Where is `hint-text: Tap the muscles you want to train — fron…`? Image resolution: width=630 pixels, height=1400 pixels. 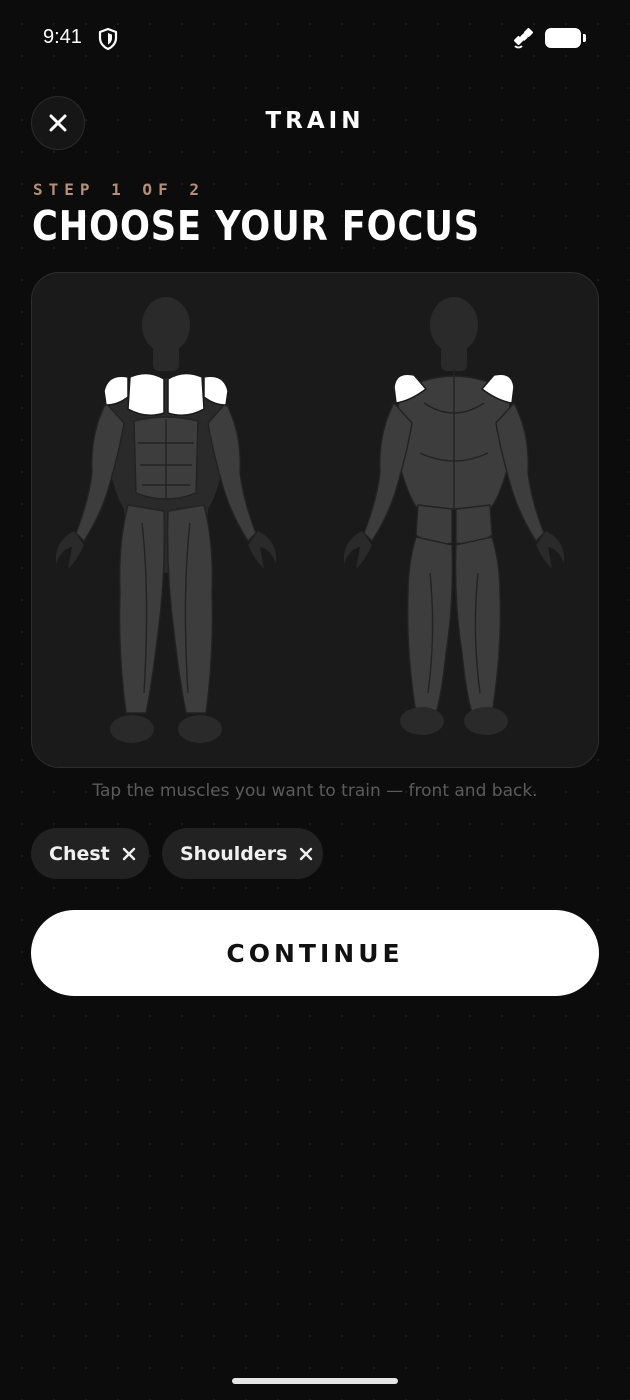
hint-text: Tap the muscles you want to train — fron… is located at coordinates (315, 791).